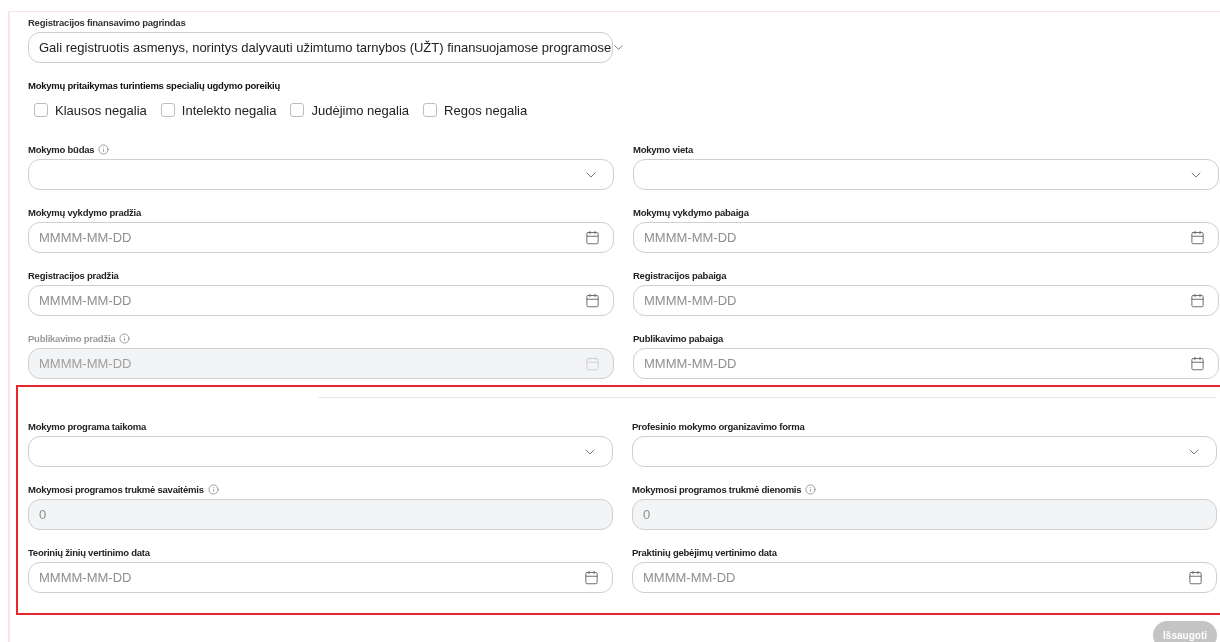  Describe the element at coordinates (663, 149) in the screenshot. I see `field-label: Mokymo vieta` at that location.